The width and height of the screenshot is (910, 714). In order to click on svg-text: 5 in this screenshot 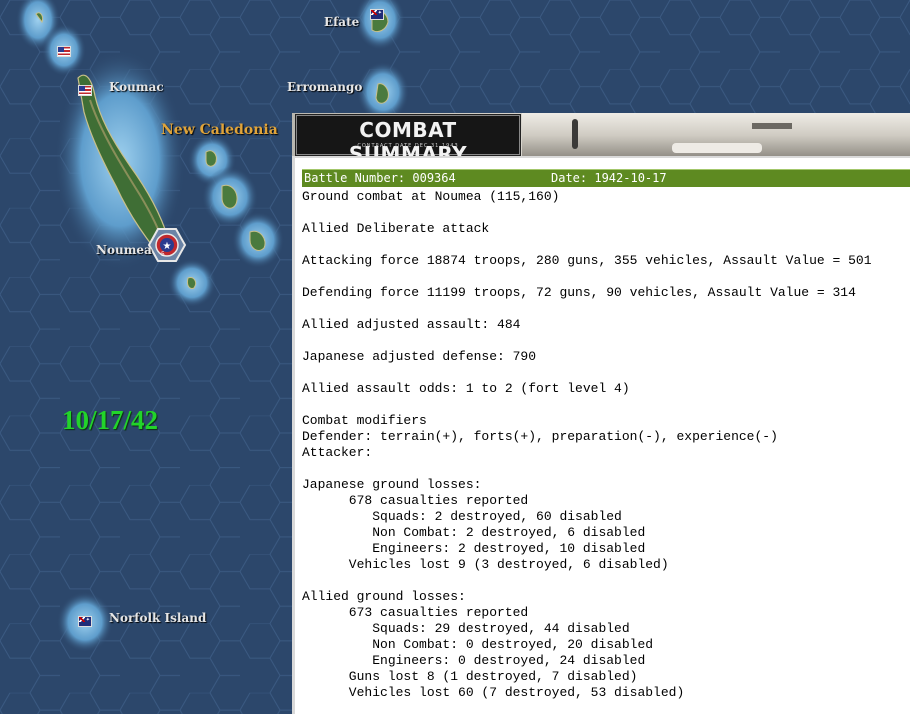, I will do `click(163, 254)`.